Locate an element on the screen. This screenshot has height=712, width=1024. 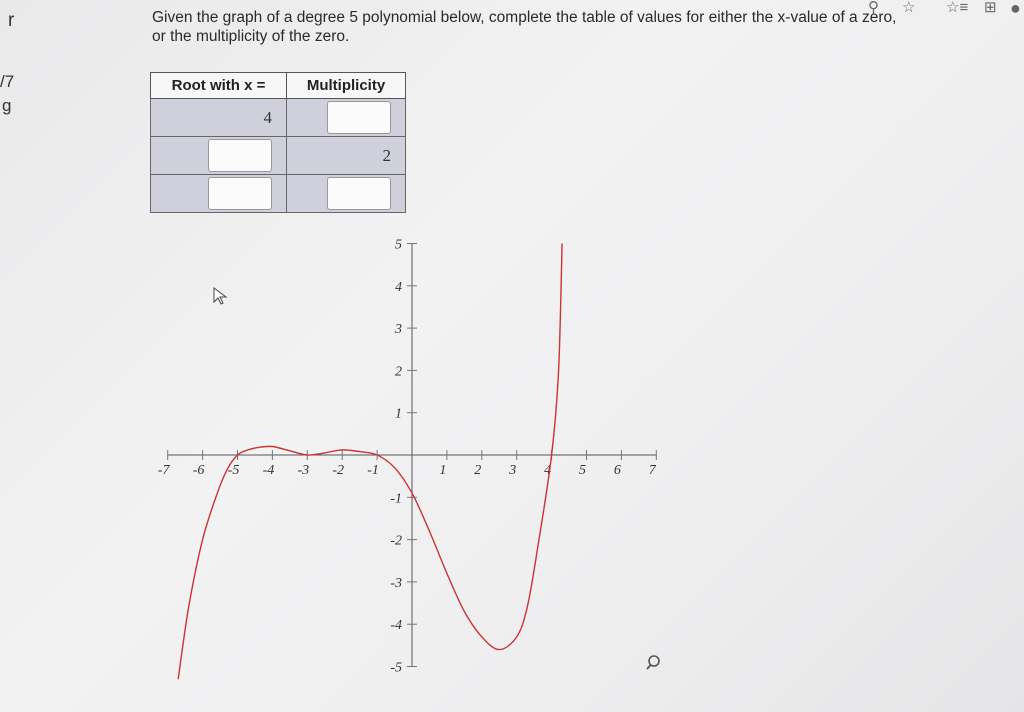
x-tick-label: 7 is located at coordinates (653, 470).